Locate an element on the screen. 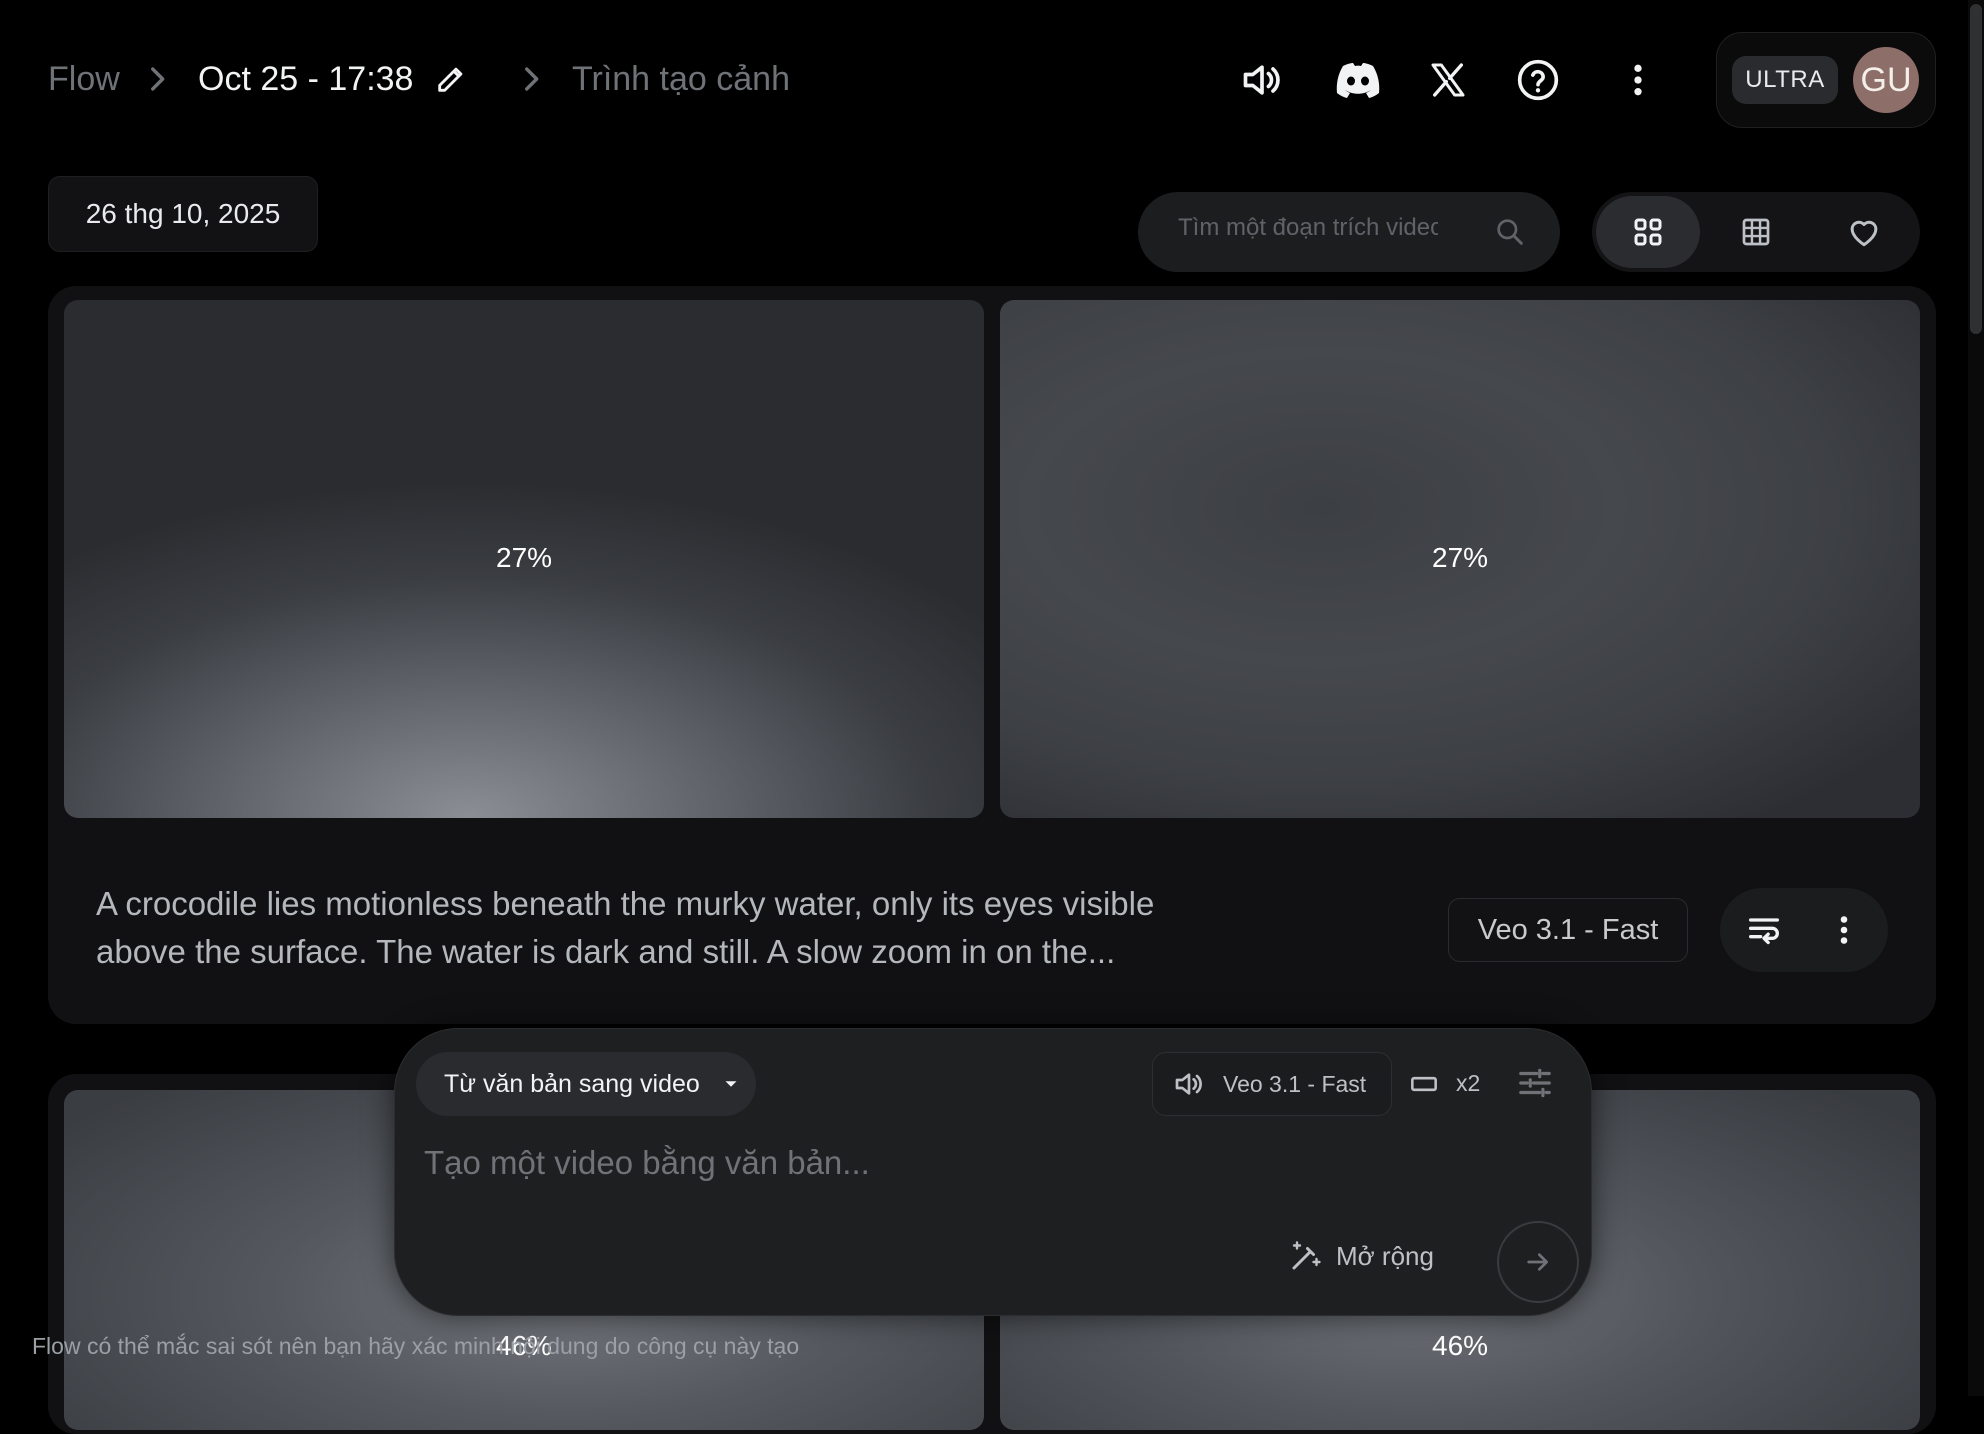  discord-icon is located at coordinates (1358, 80).